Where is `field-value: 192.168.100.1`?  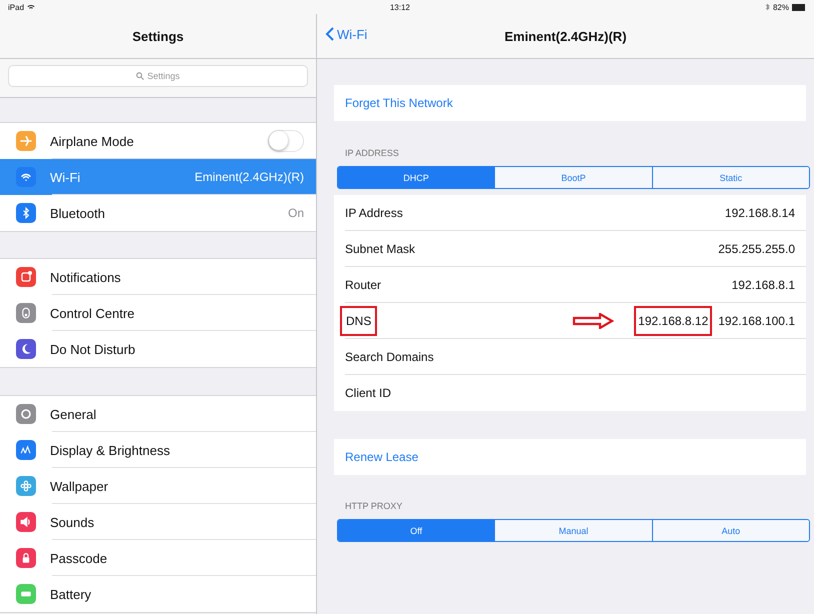
field-value: 192.168.100.1 is located at coordinates (756, 321).